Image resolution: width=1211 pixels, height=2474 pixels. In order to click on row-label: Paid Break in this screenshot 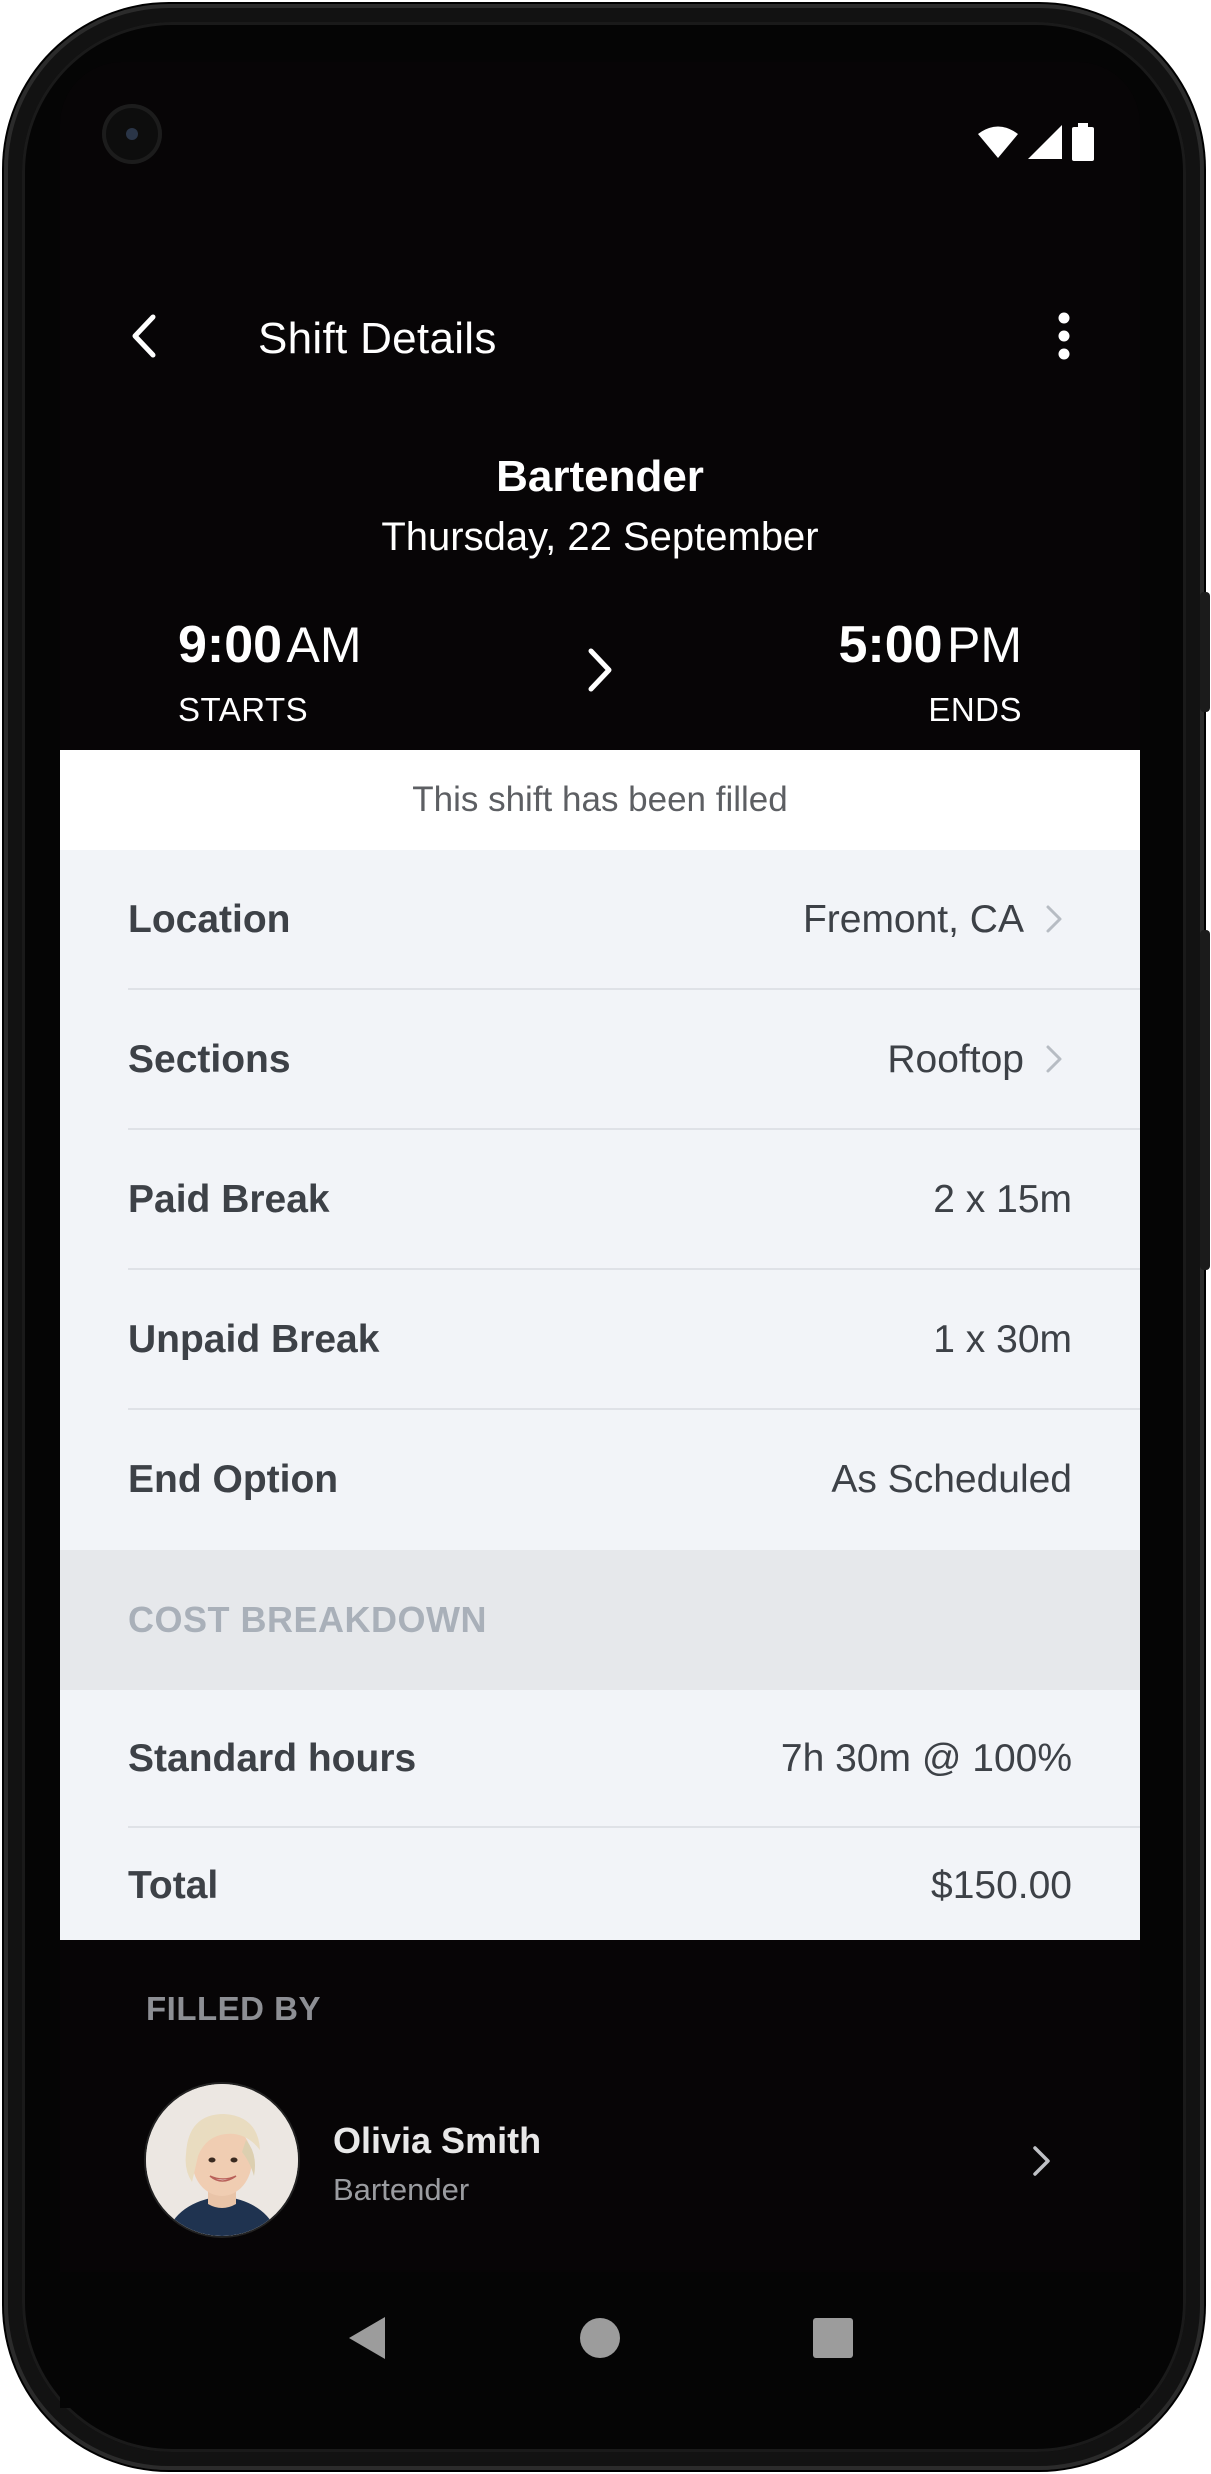, I will do `click(229, 1199)`.